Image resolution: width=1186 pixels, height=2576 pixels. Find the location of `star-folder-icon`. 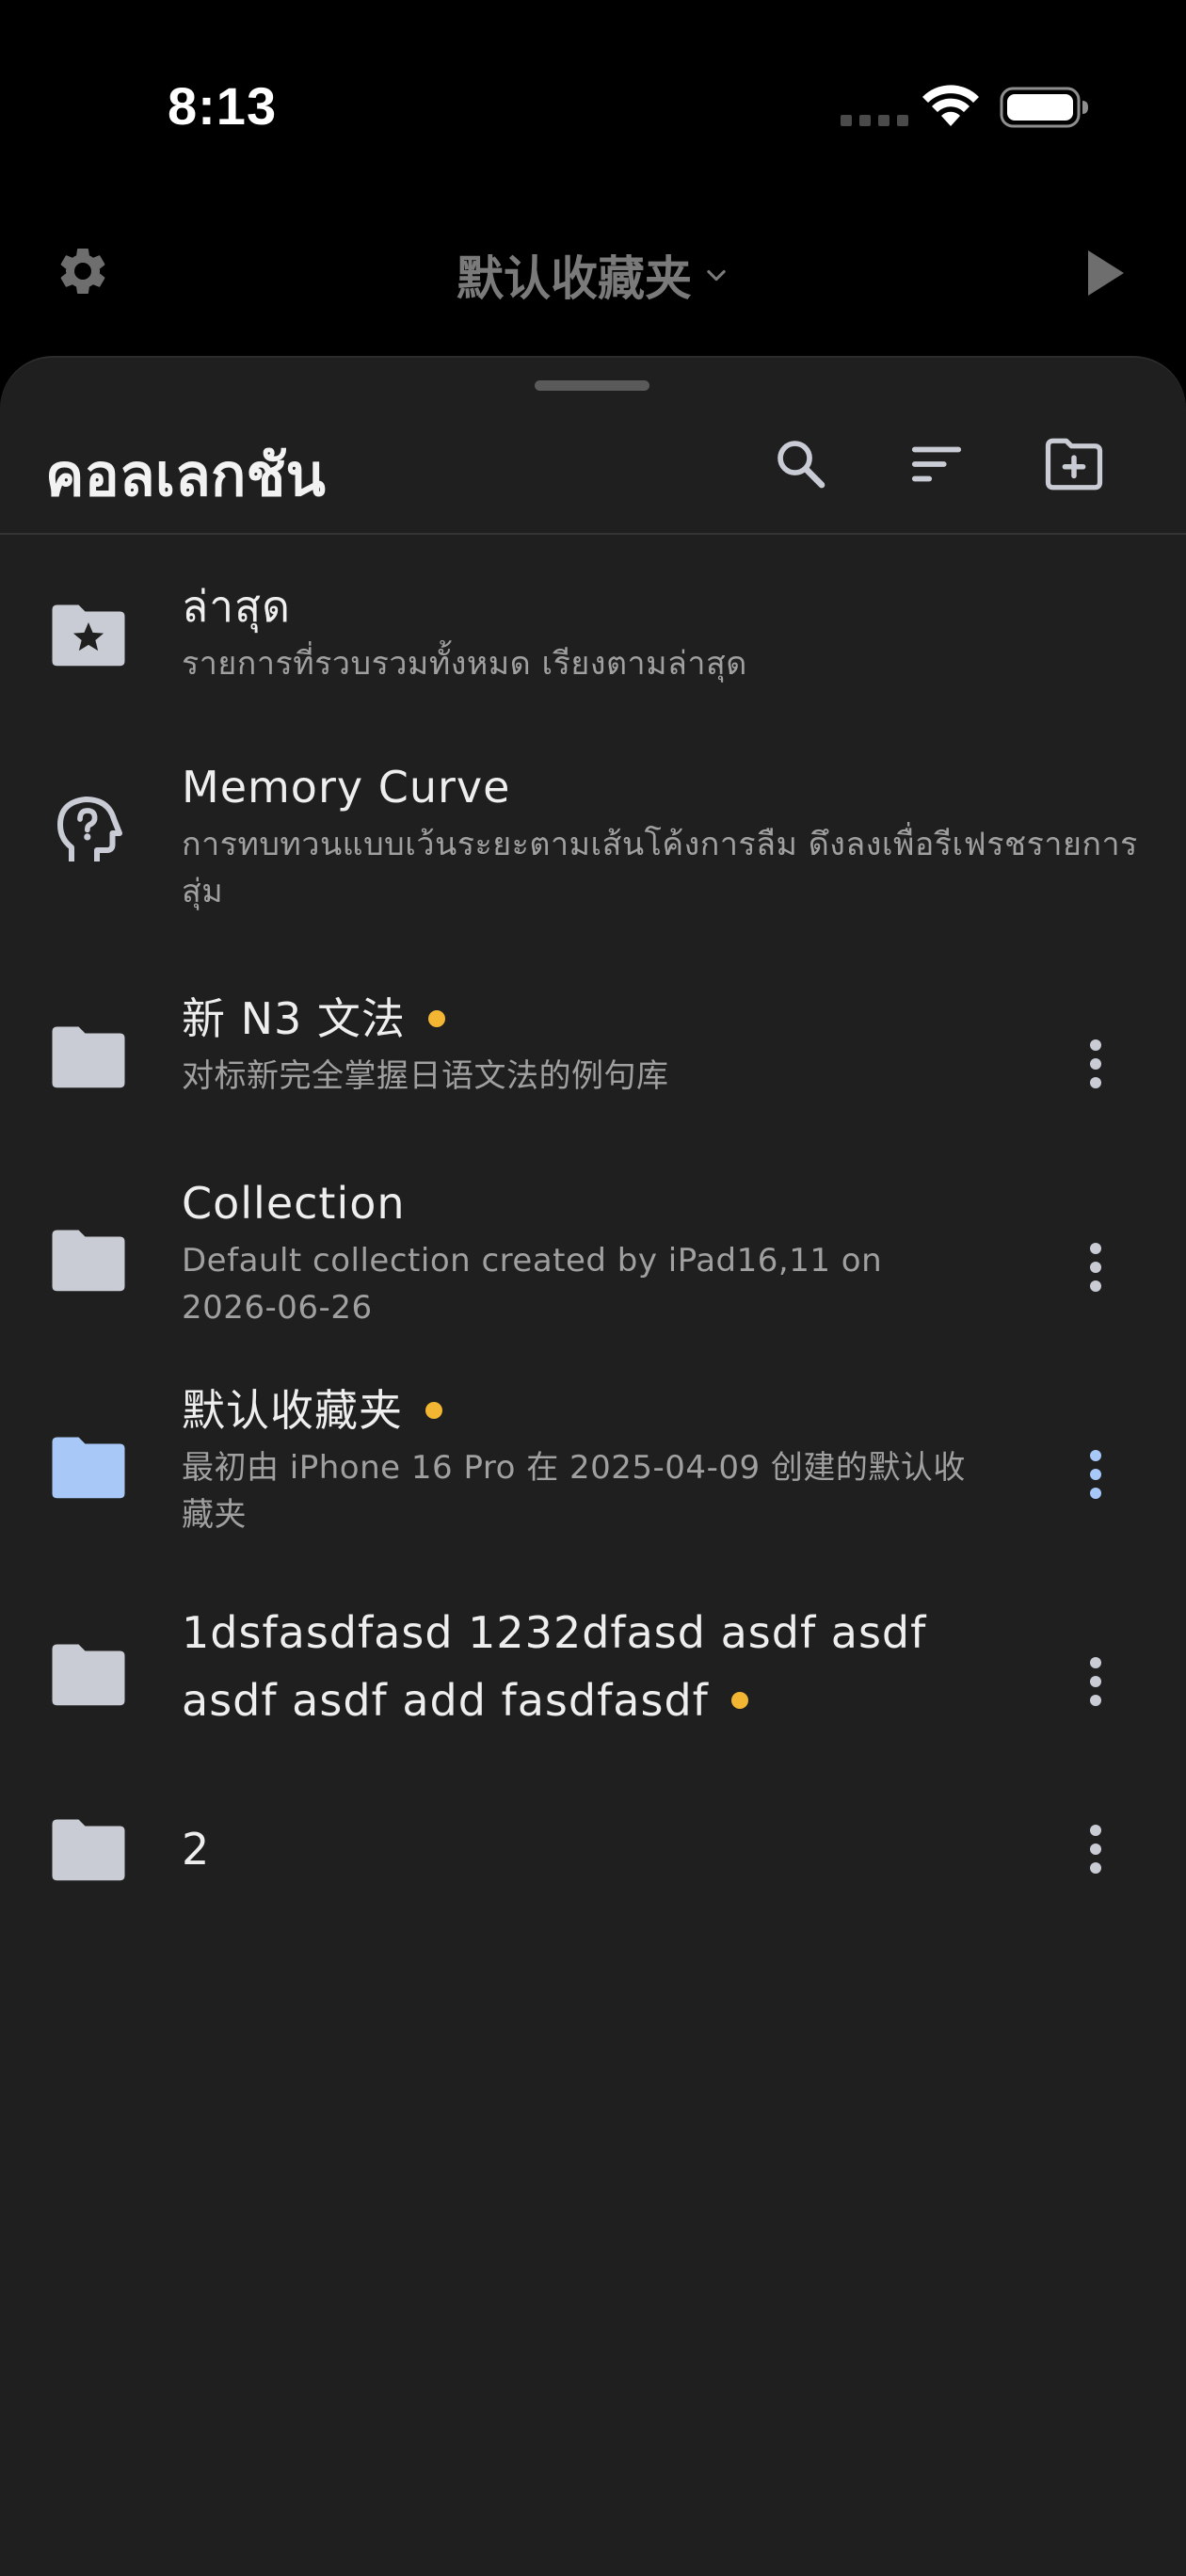

star-folder-icon is located at coordinates (88, 635).